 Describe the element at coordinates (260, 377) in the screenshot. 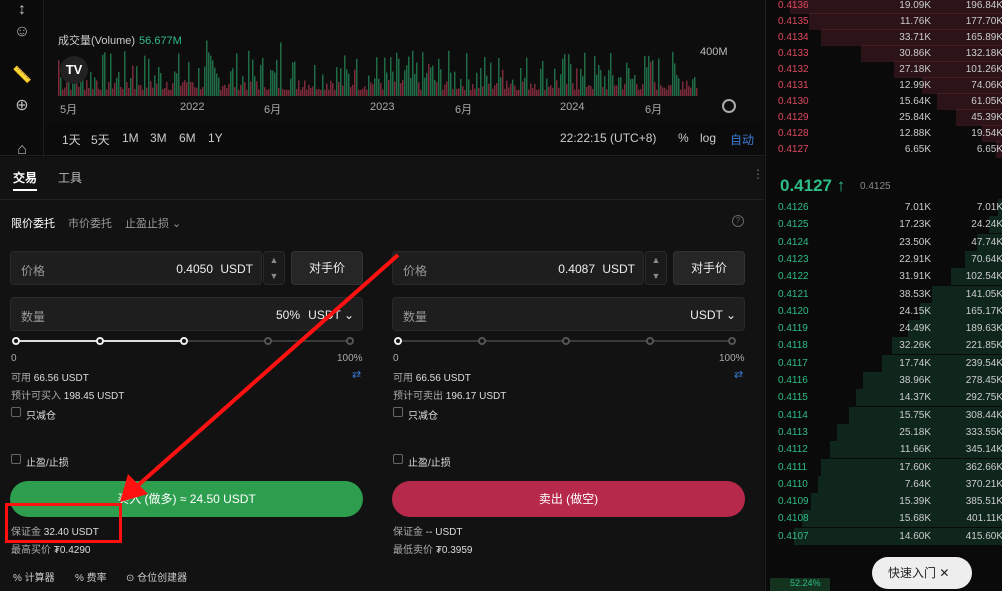

I see `annotation-arrow` at that location.